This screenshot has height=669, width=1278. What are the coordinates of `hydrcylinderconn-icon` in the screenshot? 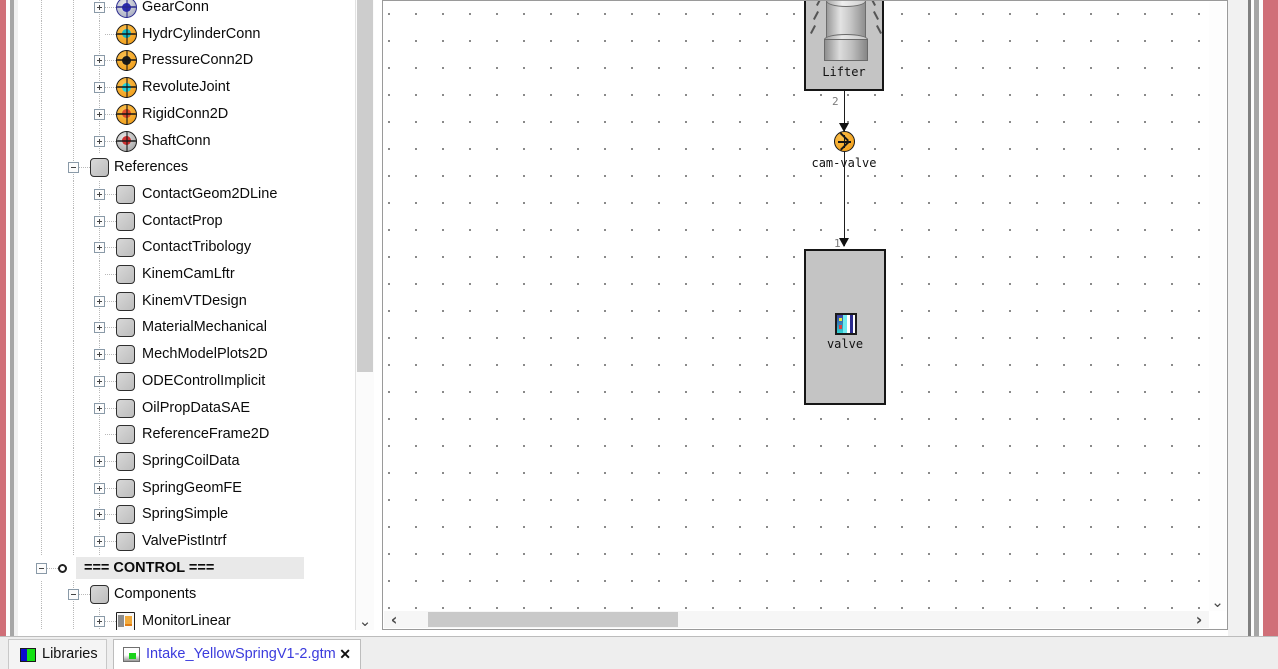 It's located at (126, 34).